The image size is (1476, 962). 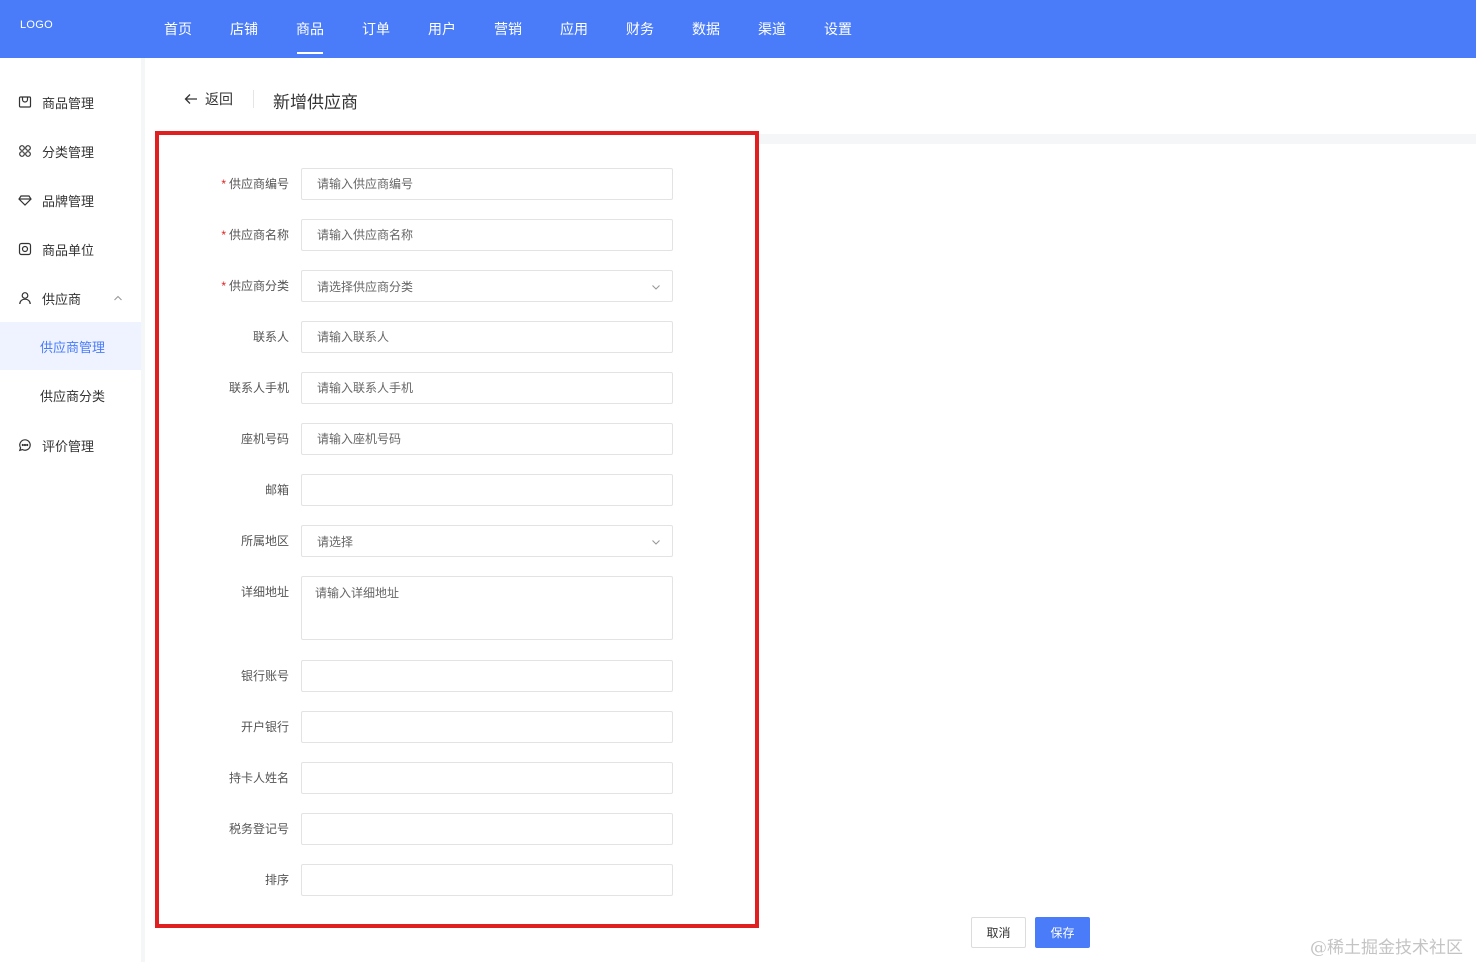 What do you see at coordinates (487, 676) in the screenshot?
I see `bank-account-input` at bounding box center [487, 676].